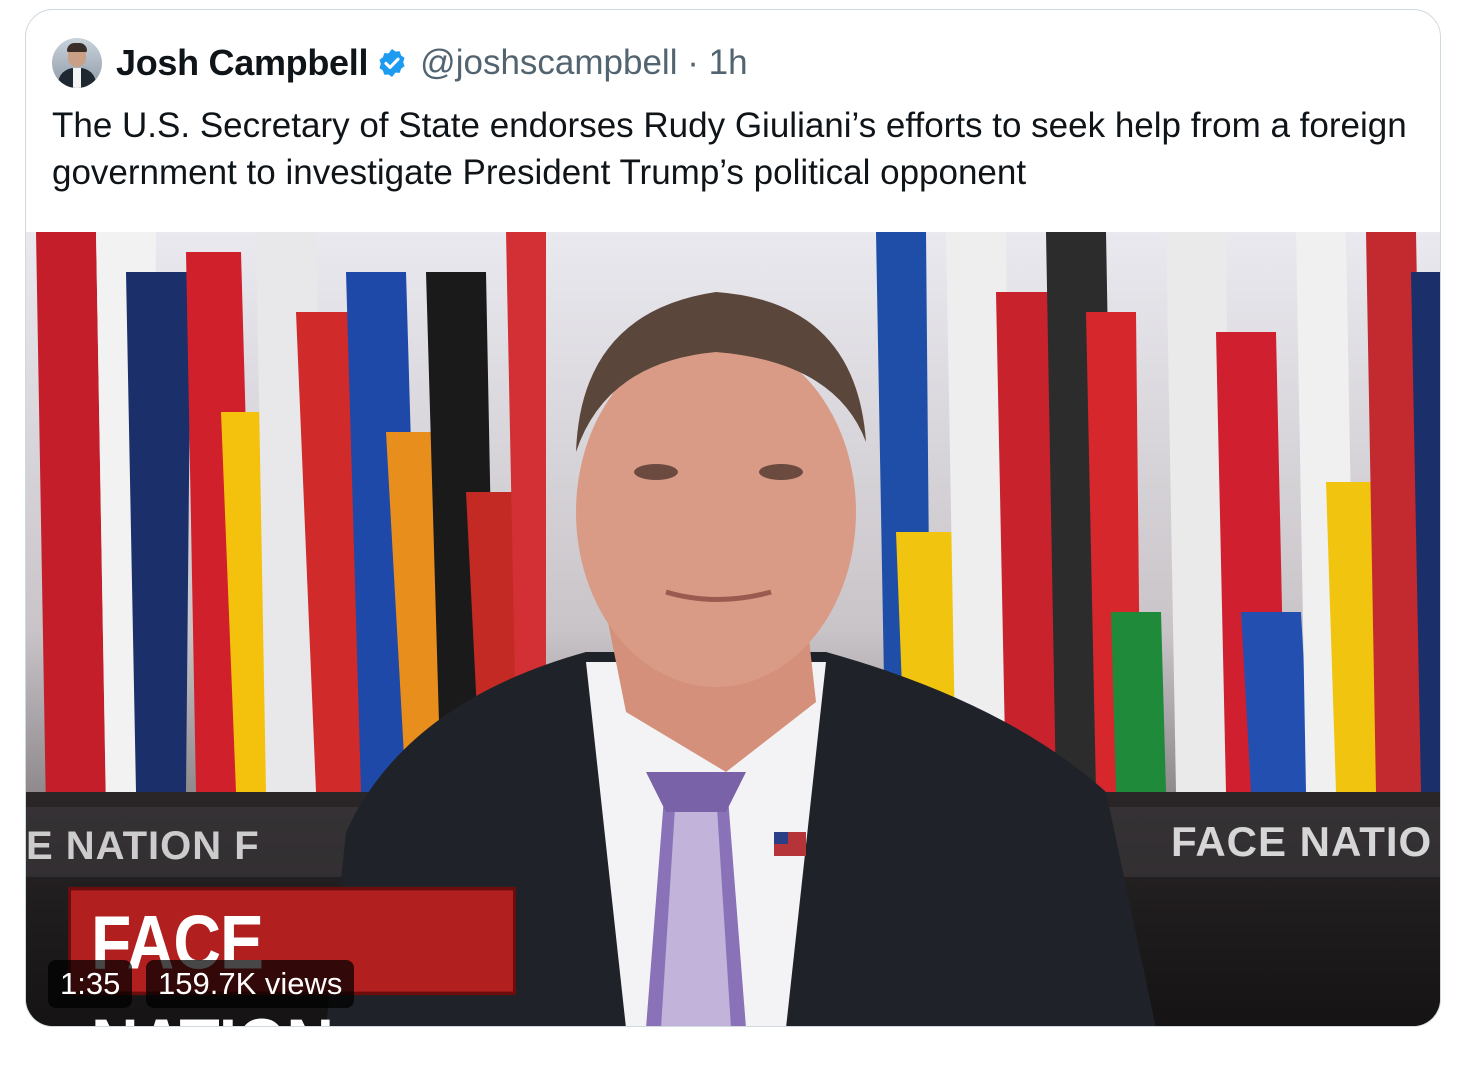  I want to click on avatar, so click(77, 63).